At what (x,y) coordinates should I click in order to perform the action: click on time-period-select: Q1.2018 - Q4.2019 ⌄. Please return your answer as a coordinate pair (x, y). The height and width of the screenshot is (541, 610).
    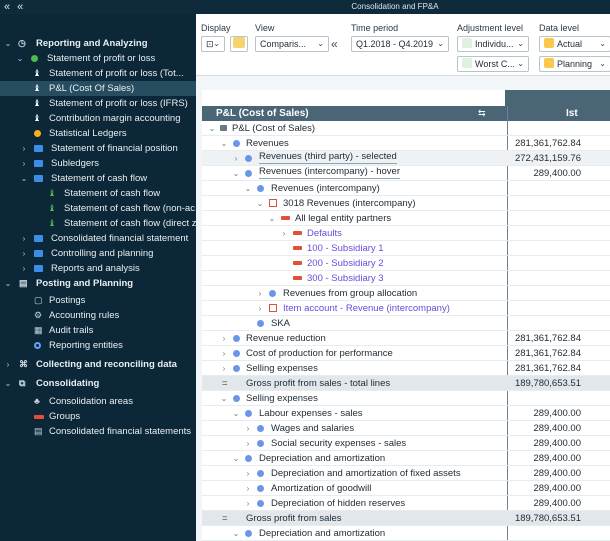
    Looking at the image, I should click on (400, 44).